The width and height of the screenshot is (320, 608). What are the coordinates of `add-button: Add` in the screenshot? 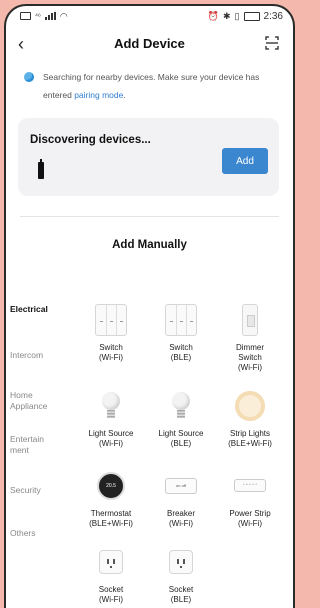 It's located at (245, 161).